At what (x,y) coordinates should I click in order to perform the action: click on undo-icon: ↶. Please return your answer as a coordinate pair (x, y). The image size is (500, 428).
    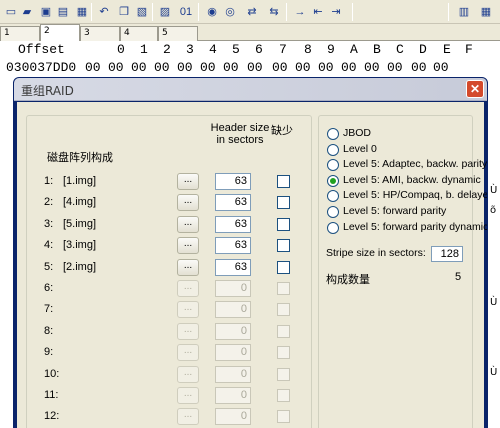
    Looking at the image, I should click on (104, 12).